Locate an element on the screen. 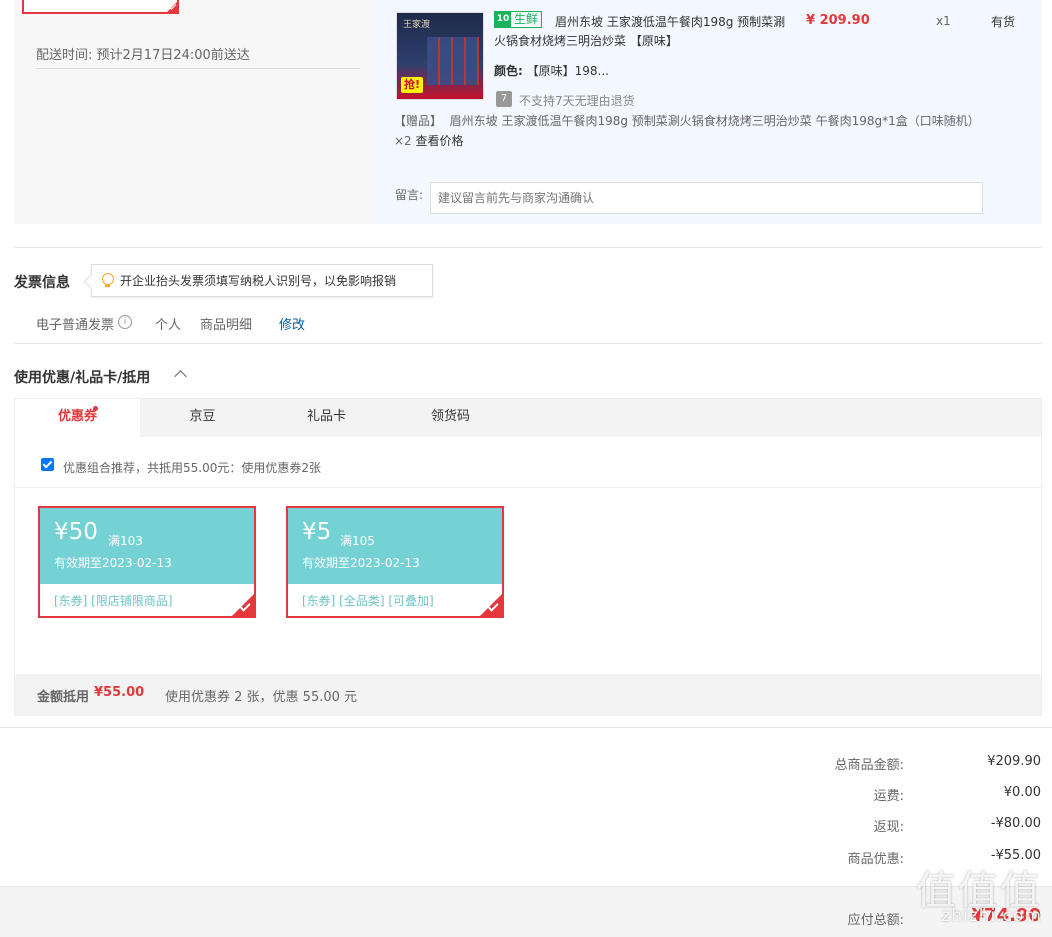 Image resolution: width=1052 pixels, height=937 pixels. thumb-badge: 抢! is located at coordinates (412, 85).